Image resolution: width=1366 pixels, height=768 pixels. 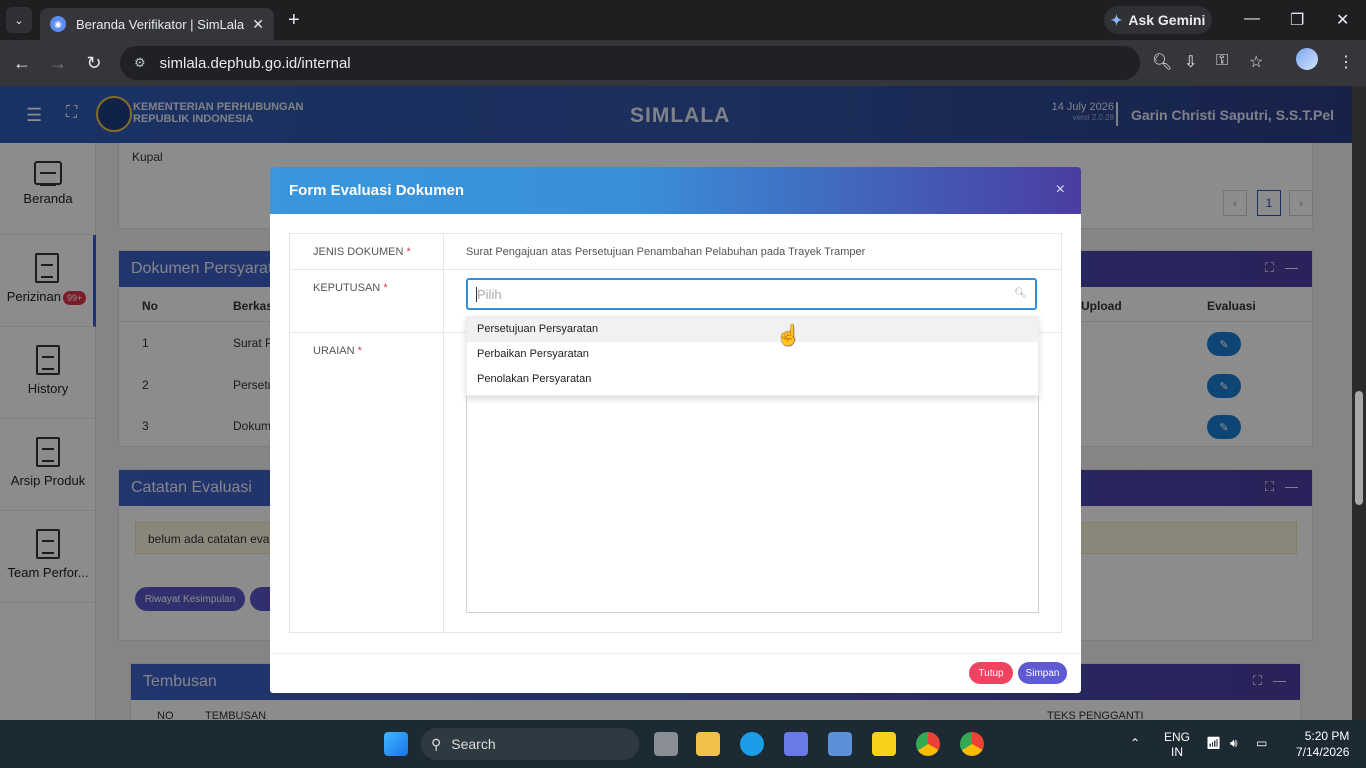 I want to click on scrollbar-thumb, so click(x=1359, y=448).